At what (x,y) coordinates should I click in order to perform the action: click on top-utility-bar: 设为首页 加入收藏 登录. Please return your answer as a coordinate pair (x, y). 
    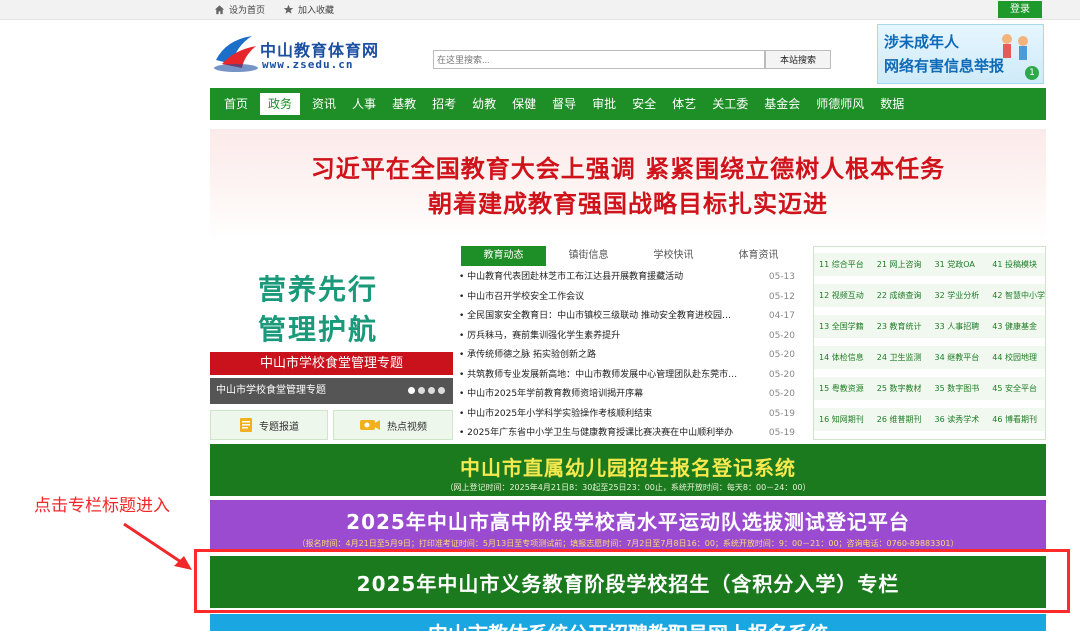
    Looking at the image, I should click on (540, 10).